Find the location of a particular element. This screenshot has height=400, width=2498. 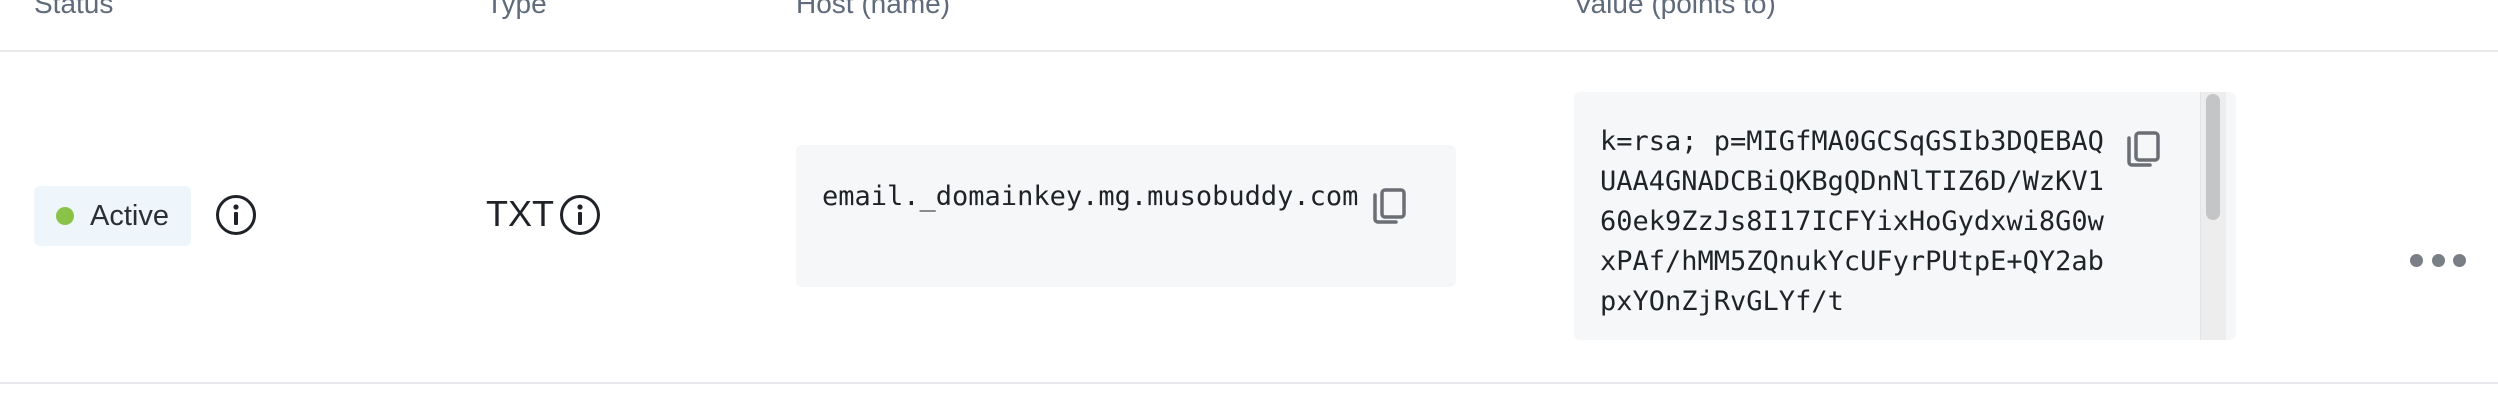

row-actions-more-button is located at coordinates (2438, 260).